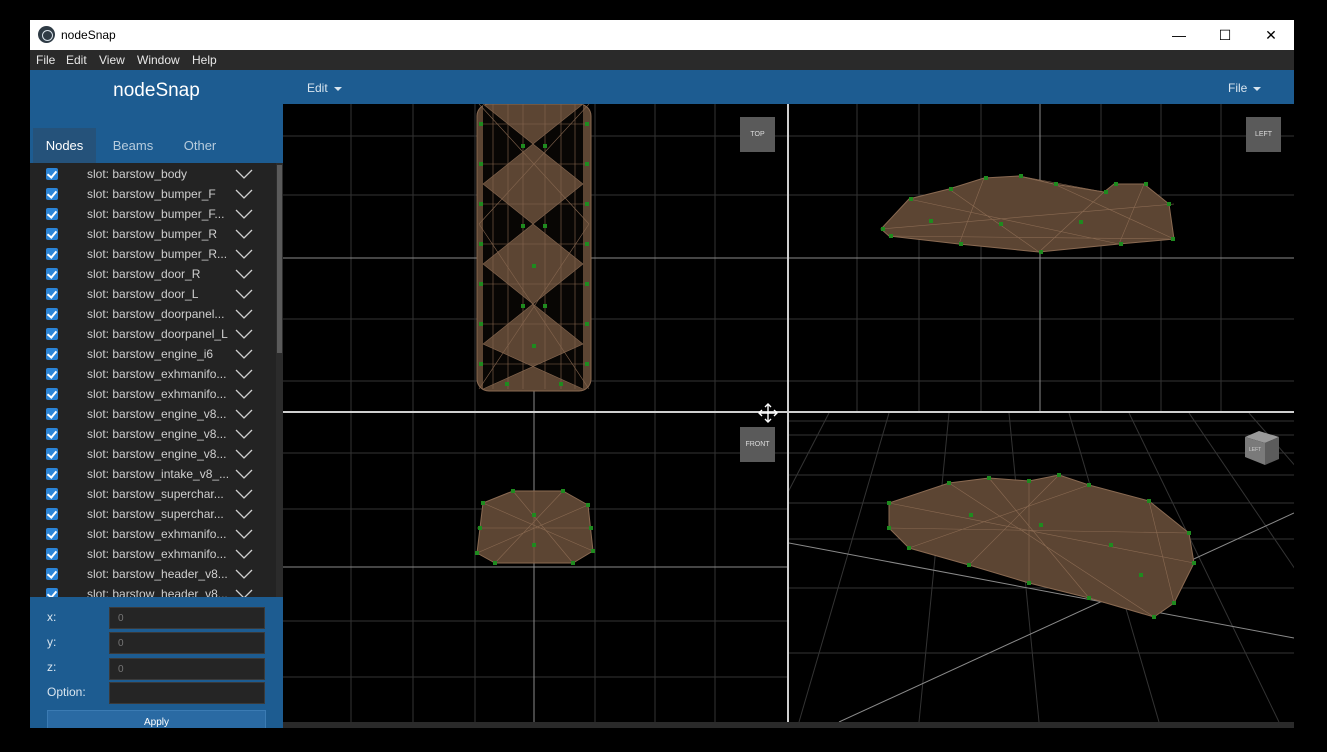 The image size is (1327, 752). Describe the element at coordinates (152, 234) in the screenshot. I see `list-item: slot: barstow_bumper_R` at that location.